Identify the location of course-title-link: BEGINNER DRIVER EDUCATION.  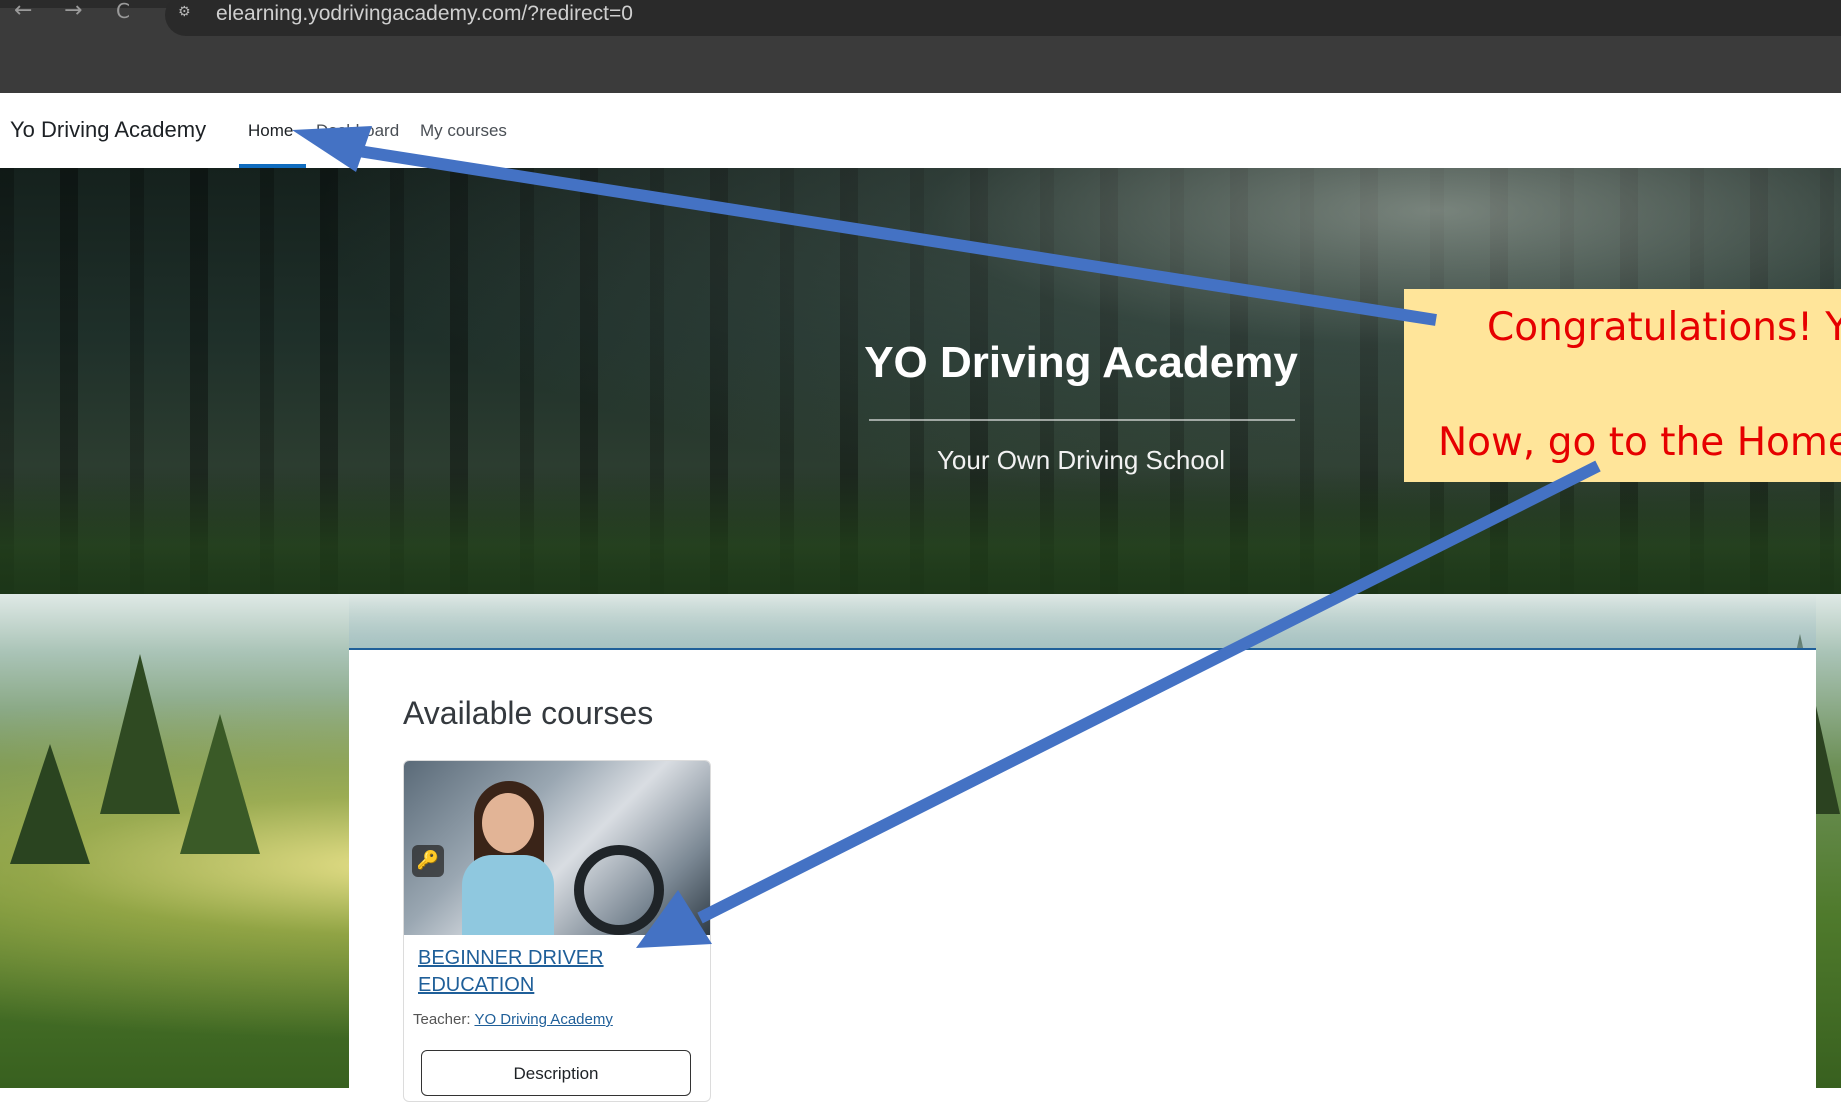
(553, 972).